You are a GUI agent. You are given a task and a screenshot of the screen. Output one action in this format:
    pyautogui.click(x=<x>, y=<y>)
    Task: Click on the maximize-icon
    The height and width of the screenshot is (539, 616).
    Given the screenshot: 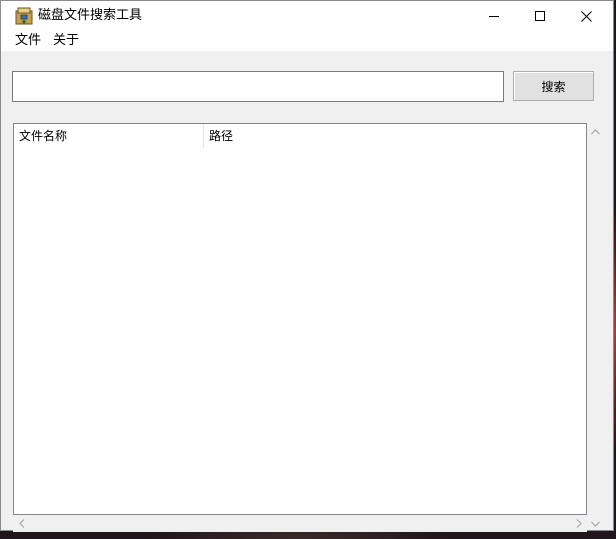 What is the action you would take?
    pyautogui.click(x=540, y=16)
    